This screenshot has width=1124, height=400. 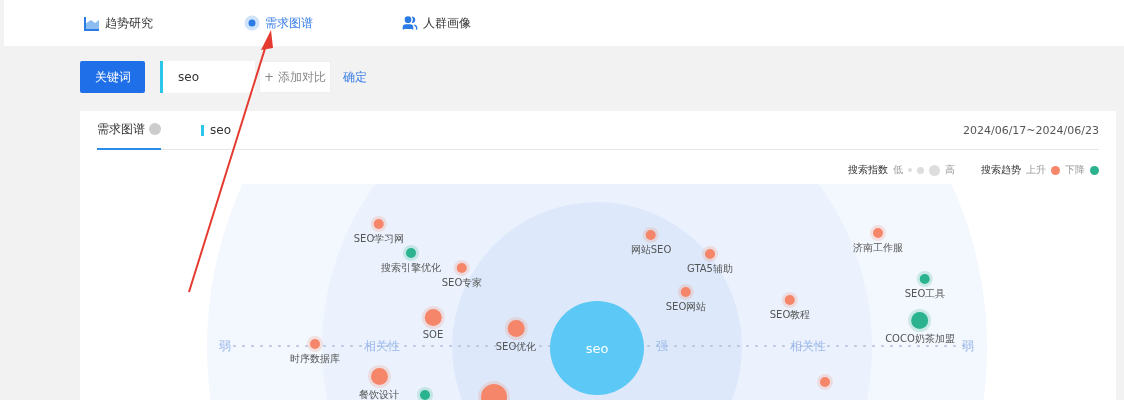 What do you see at coordinates (112, 77) in the screenshot?
I see `keyword-button: 关键词` at bounding box center [112, 77].